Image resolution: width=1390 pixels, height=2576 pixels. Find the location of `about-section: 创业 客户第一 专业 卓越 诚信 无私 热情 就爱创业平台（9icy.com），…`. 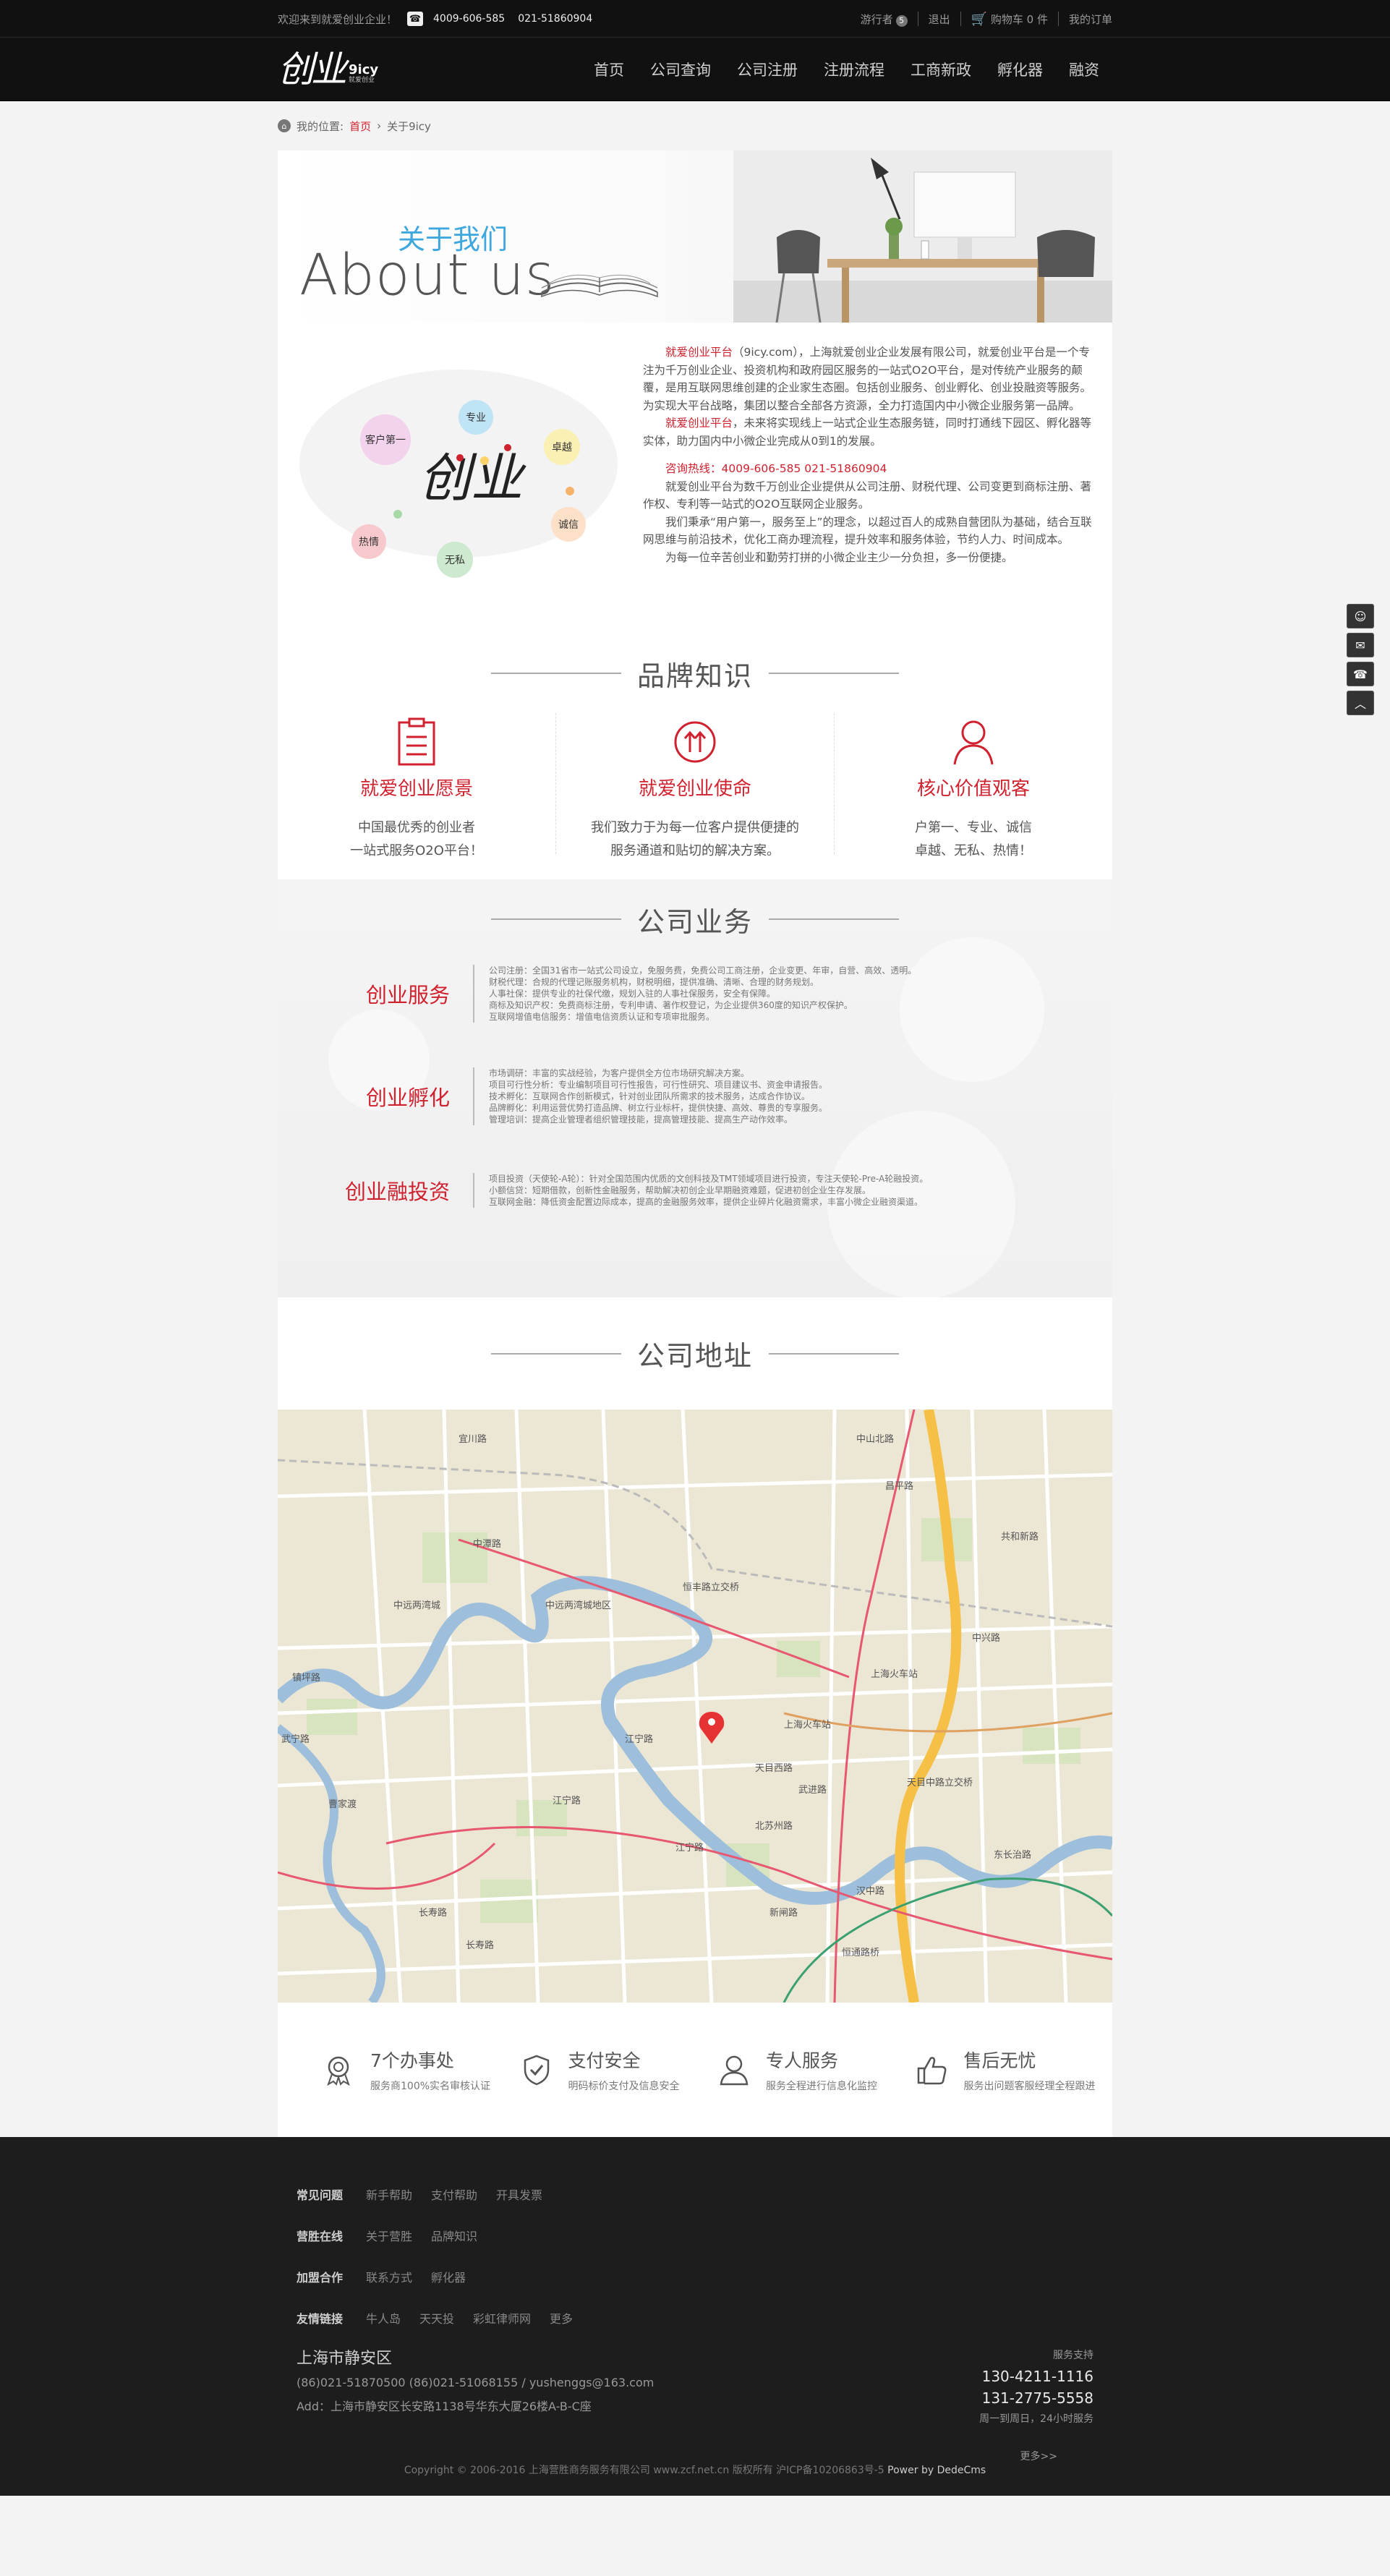

about-section: 创业 客户第一 专业 卓越 诚信 无私 热情 就爱创业平台（9icy.com），… is located at coordinates (695, 479).